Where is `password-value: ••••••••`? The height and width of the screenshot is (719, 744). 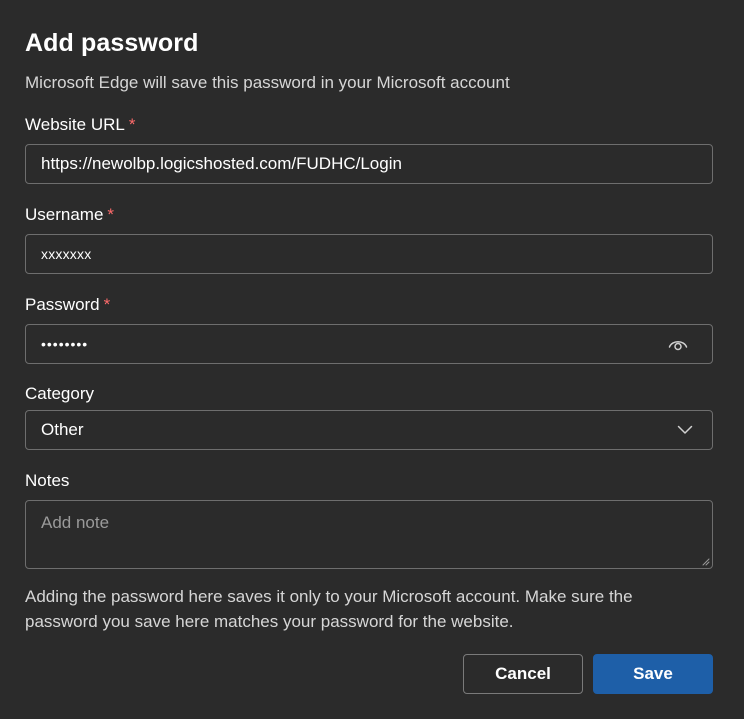 password-value: •••••••• is located at coordinates (65, 344).